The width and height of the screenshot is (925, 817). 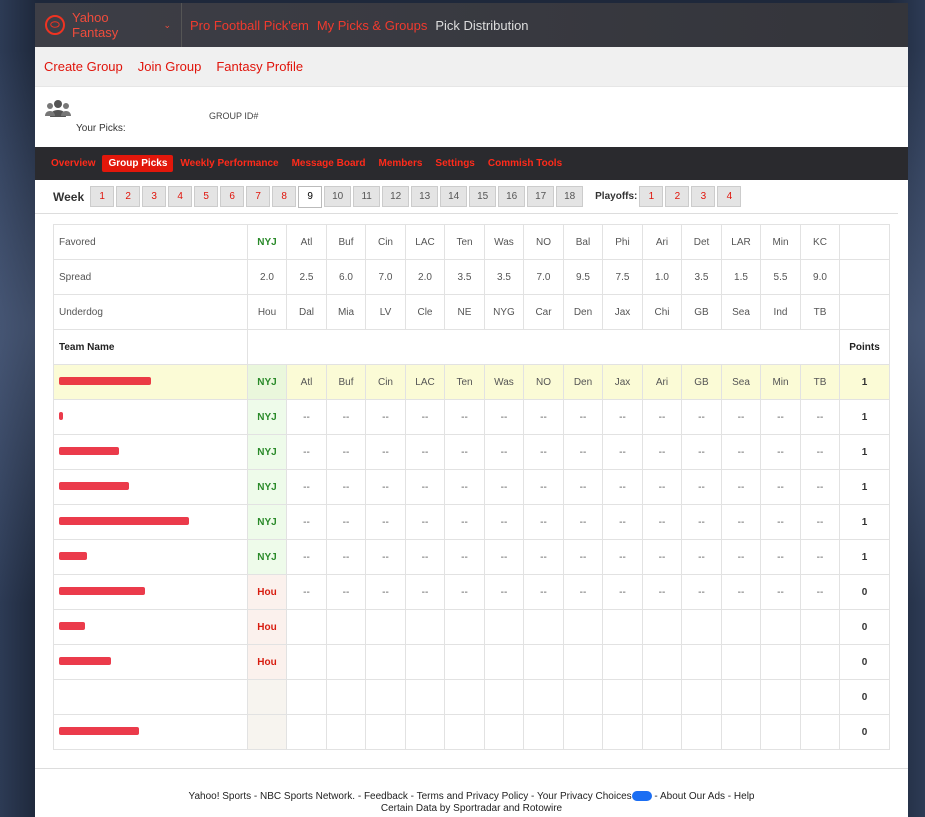 I want to click on week-button-9: 9, so click(x=310, y=196).